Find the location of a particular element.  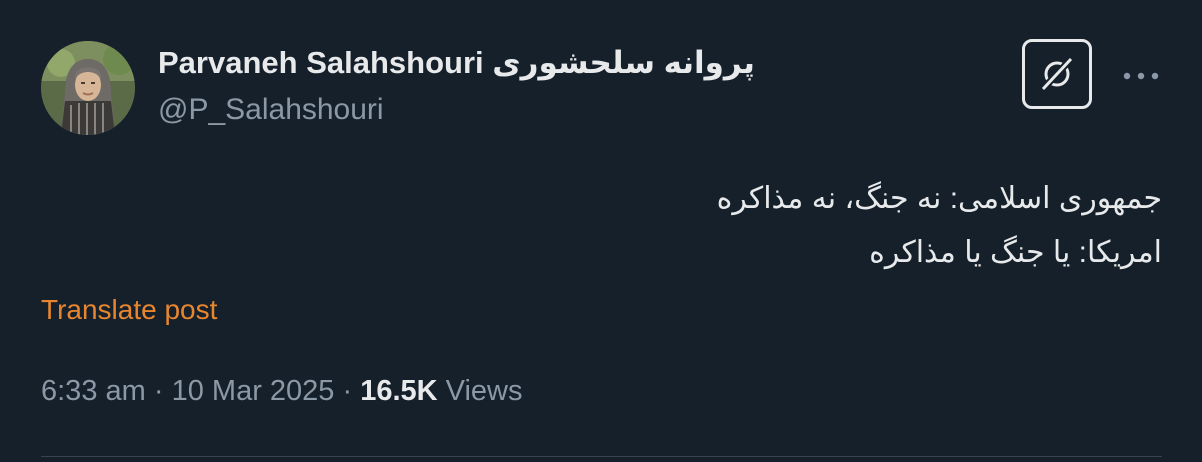

more-icon is located at coordinates (1141, 76).